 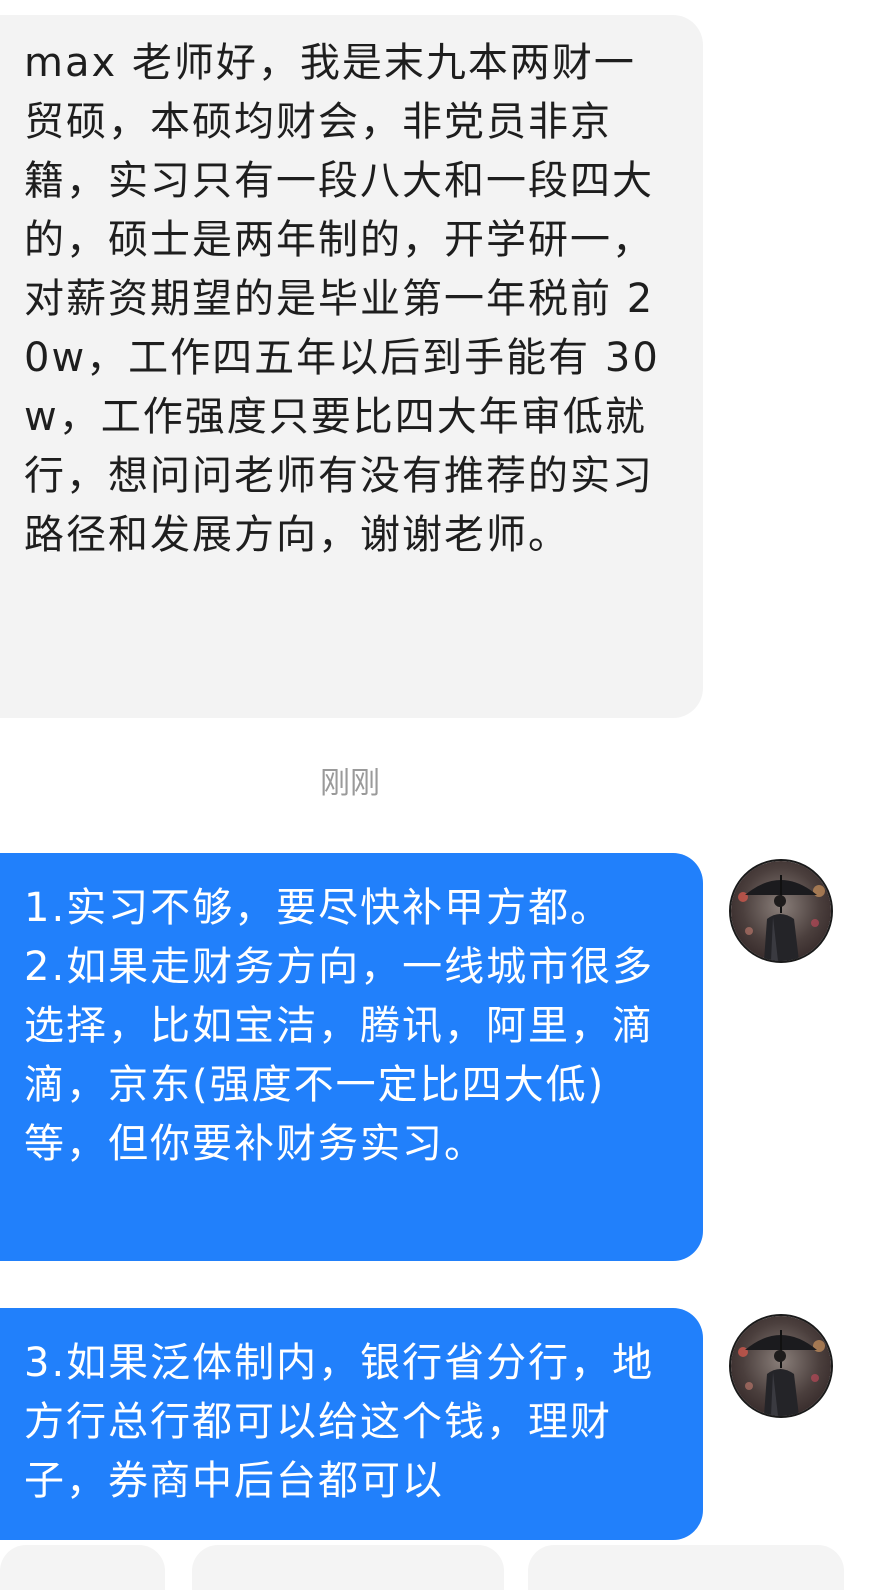 What do you see at coordinates (350, 783) in the screenshot?
I see `message-timestamp: 刚刚` at bounding box center [350, 783].